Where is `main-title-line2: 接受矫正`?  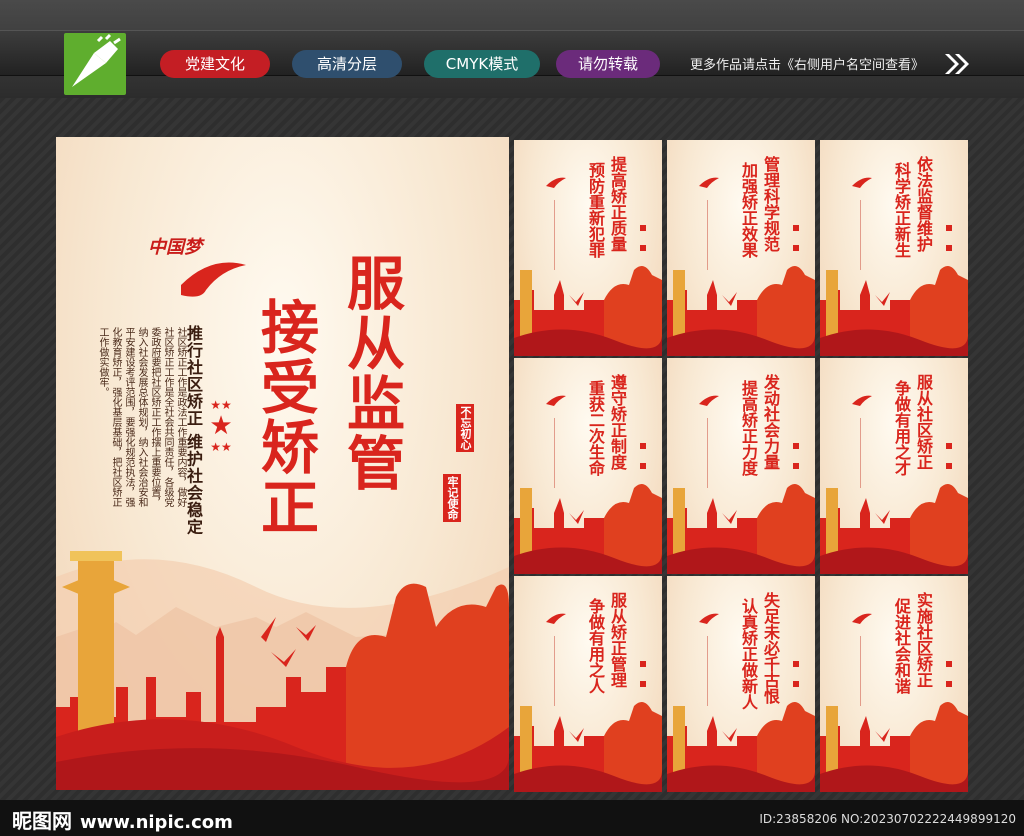
main-title-line2: 接受矫正 is located at coordinates (285, 417).